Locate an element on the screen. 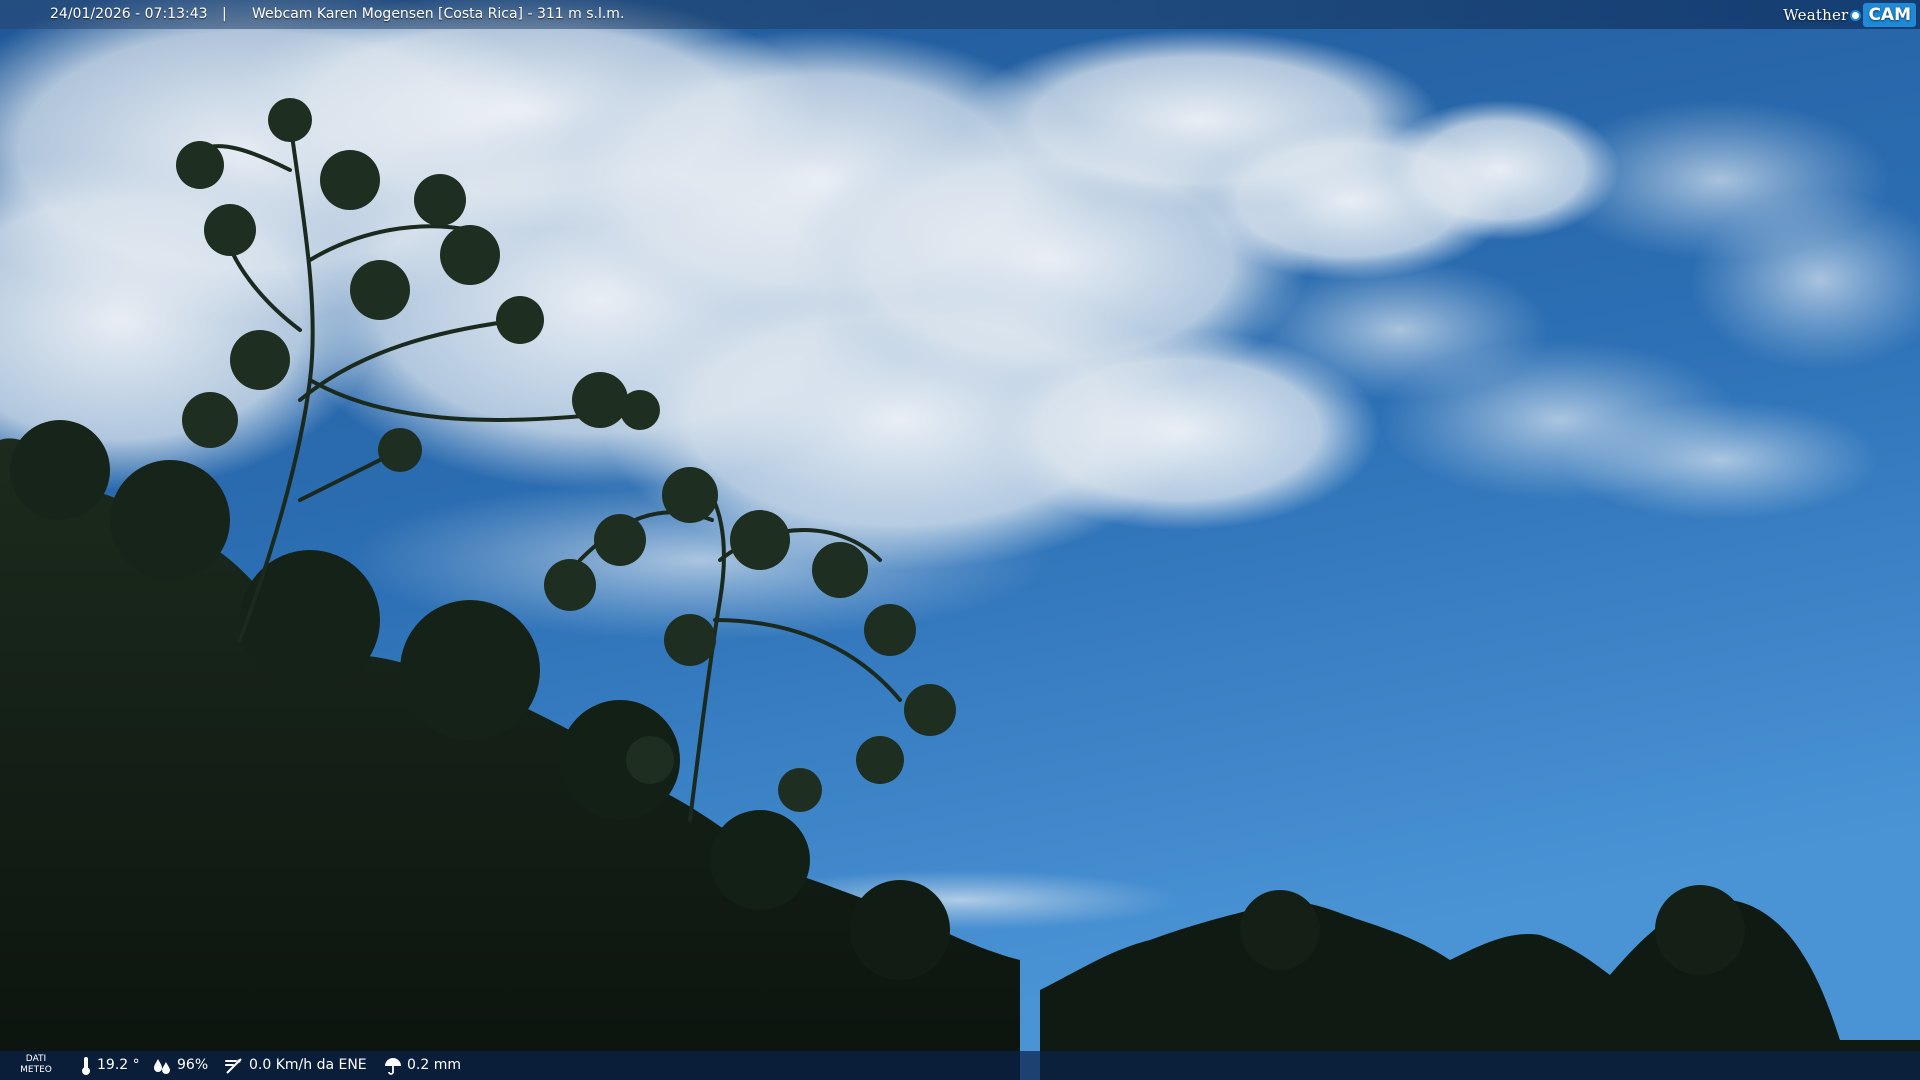 Image resolution: width=1920 pixels, height=1080 pixels. rain-reading: 0.2 mm is located at coordinates (422, 1065).